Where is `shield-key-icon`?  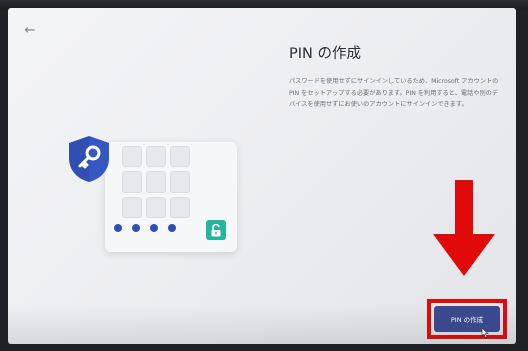 shield-key-icon is located at coordinates (89, 159).